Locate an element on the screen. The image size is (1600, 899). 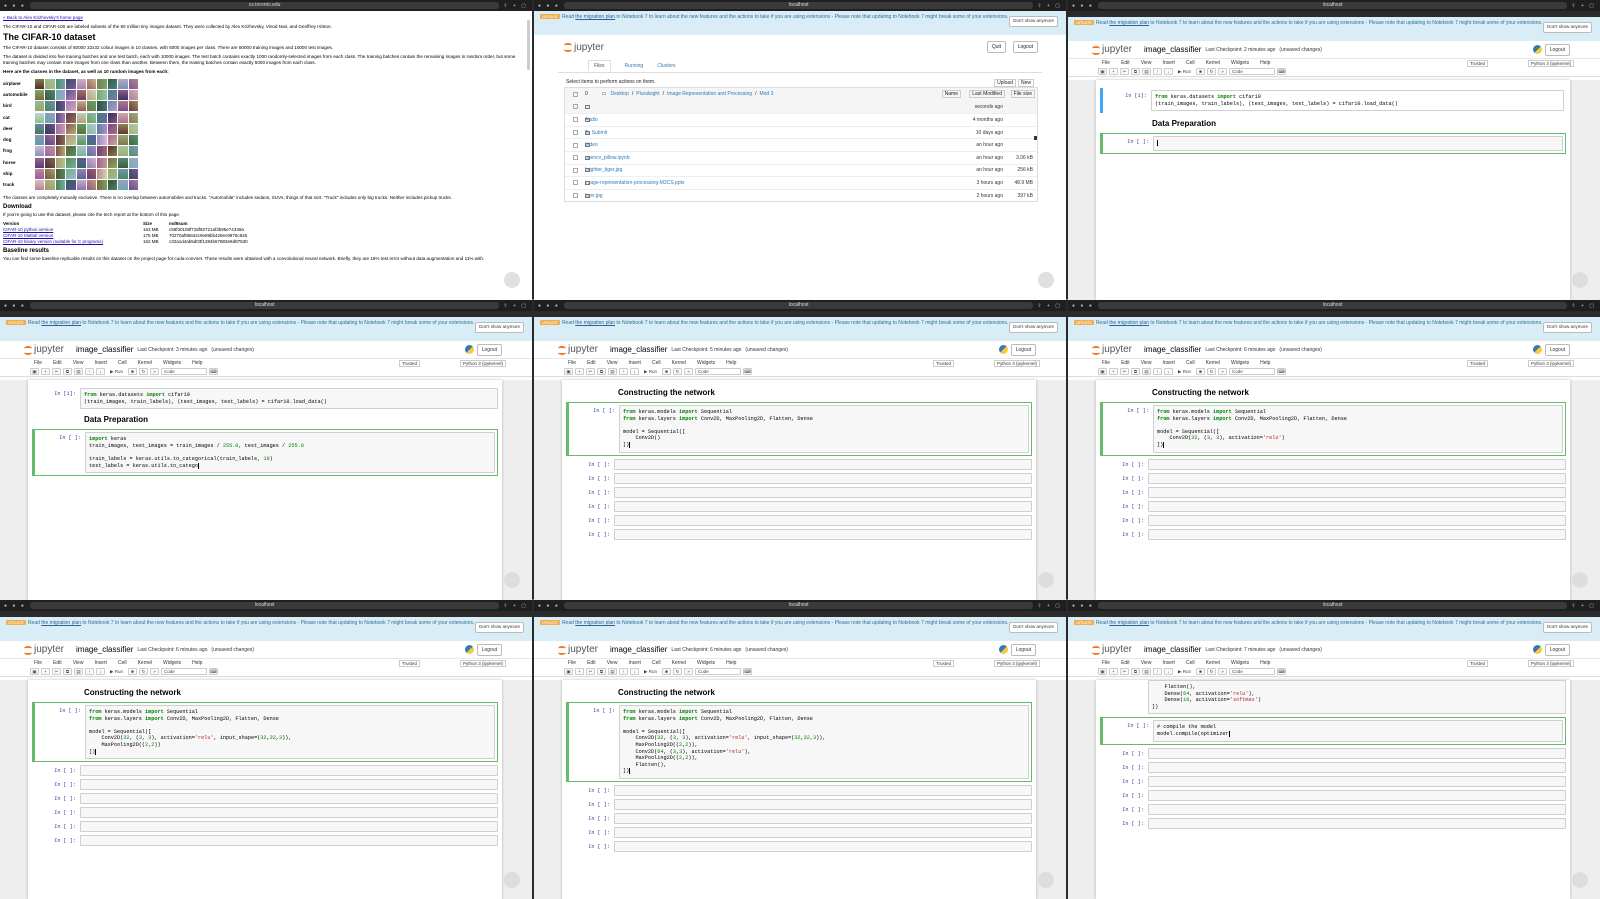
window-controls: ● ● ● is located at coordinates (549, 6).